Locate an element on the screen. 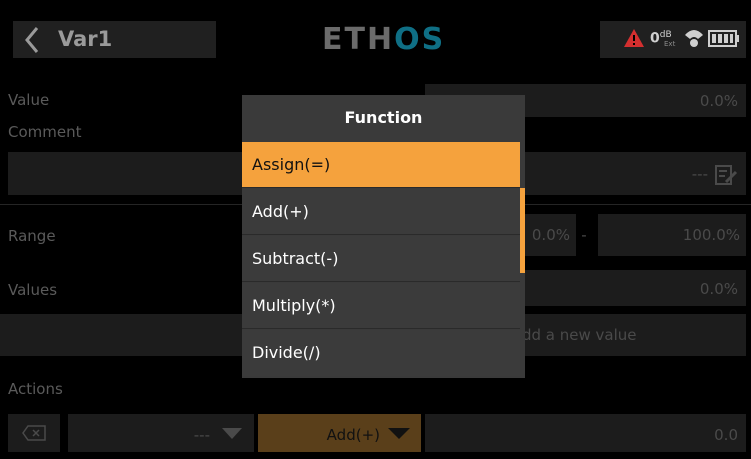 This screenshot has height=459, width=751. range-label: Range is located at coordinates (32, 236).